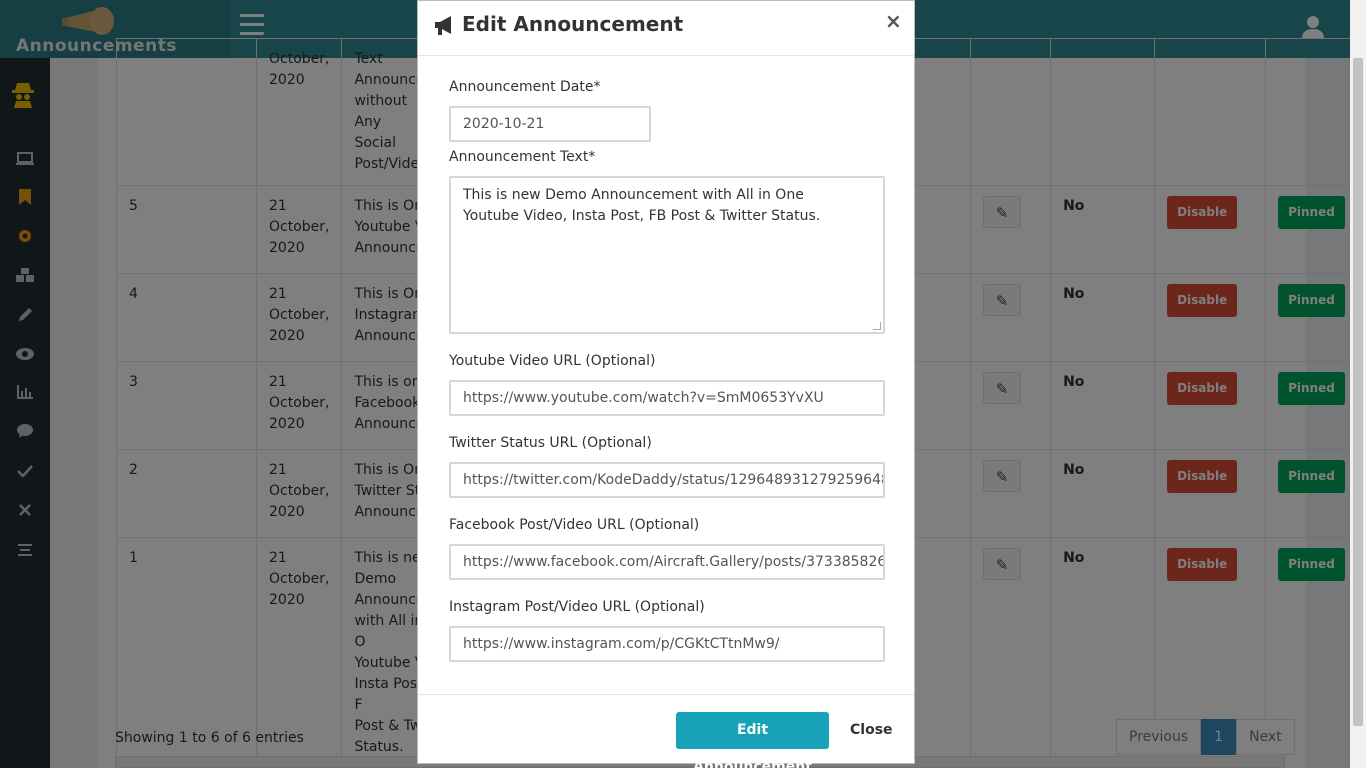  I want to click on youtube-label: Youtube Video URL (Optional), so click(552, 361).